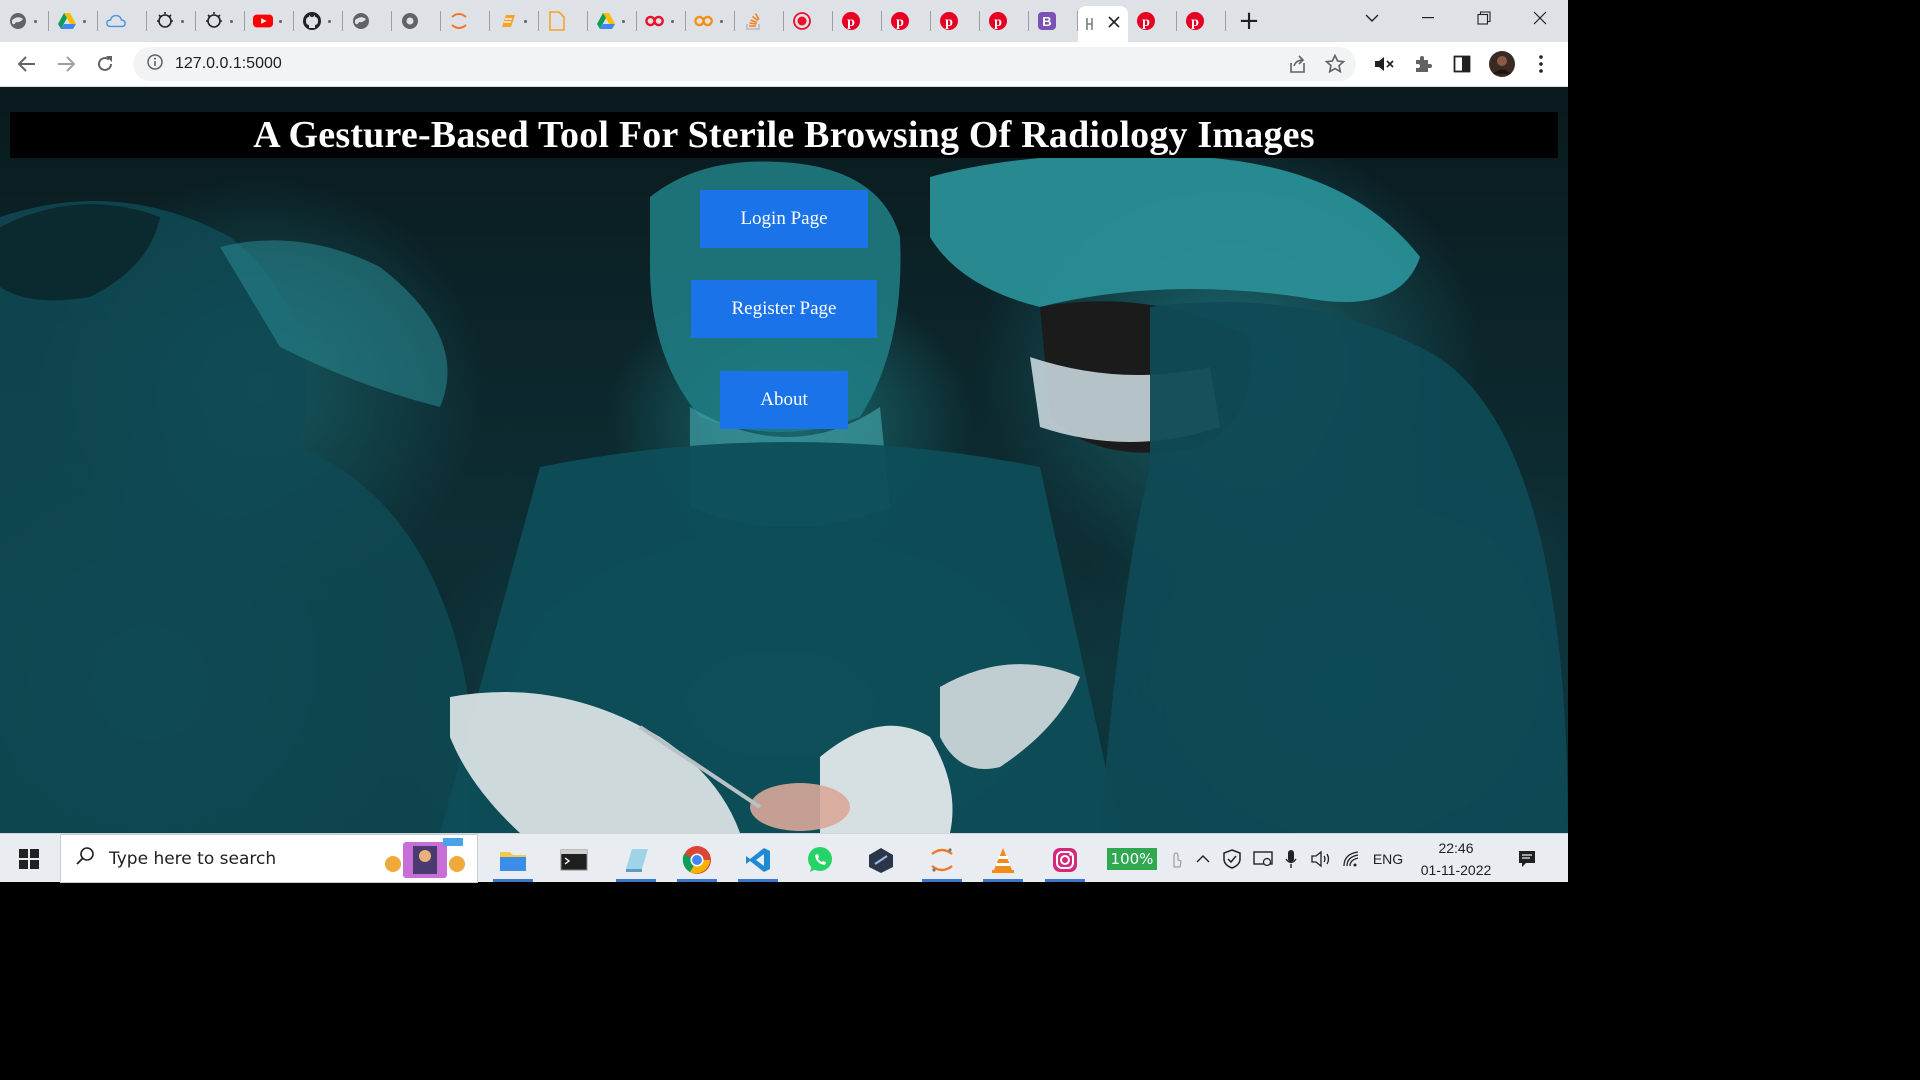 The height and width of the screenshot is (1080, 1920). What do you see at coordinates (881, 860) in the screenshot?
I see `app-cube-icon` at bounding box center [881, 860].